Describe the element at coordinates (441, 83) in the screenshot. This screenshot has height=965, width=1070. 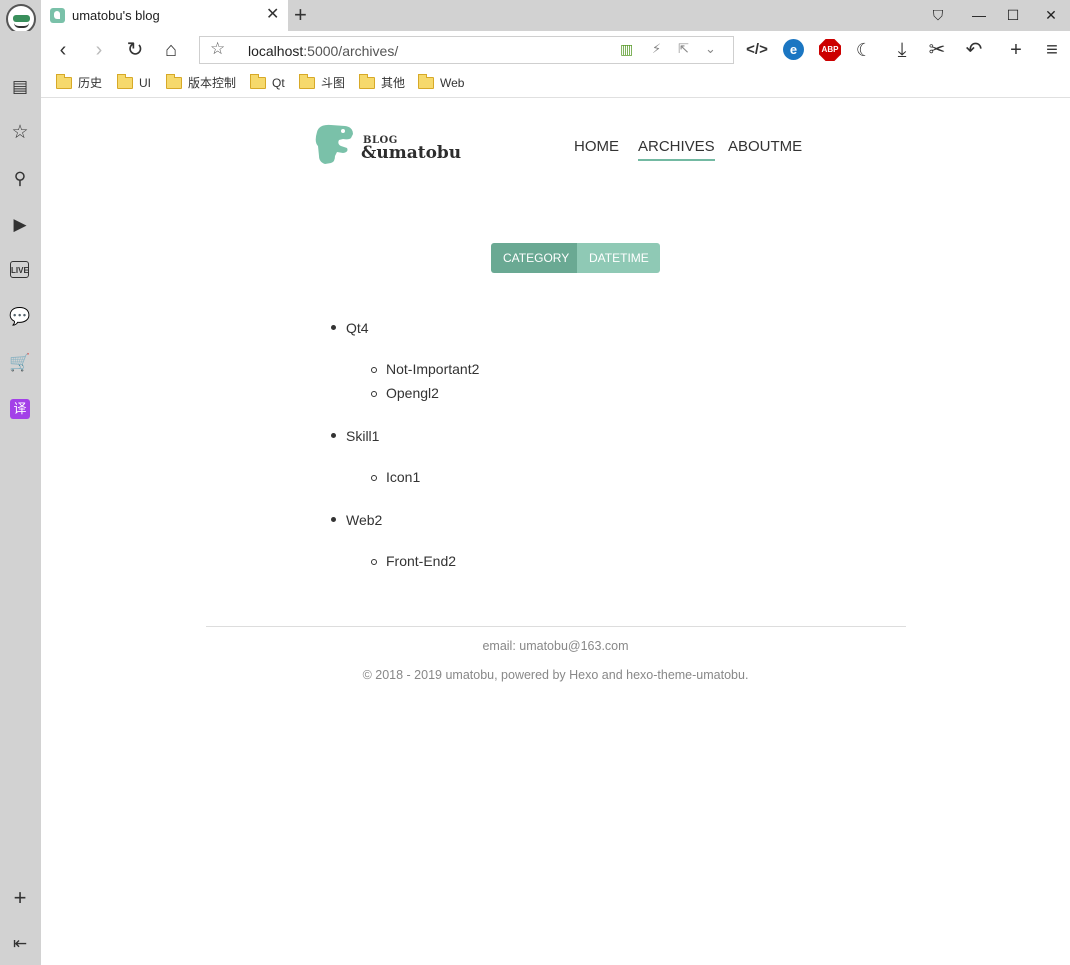
I see `bookmark-folder: Web` at that location.